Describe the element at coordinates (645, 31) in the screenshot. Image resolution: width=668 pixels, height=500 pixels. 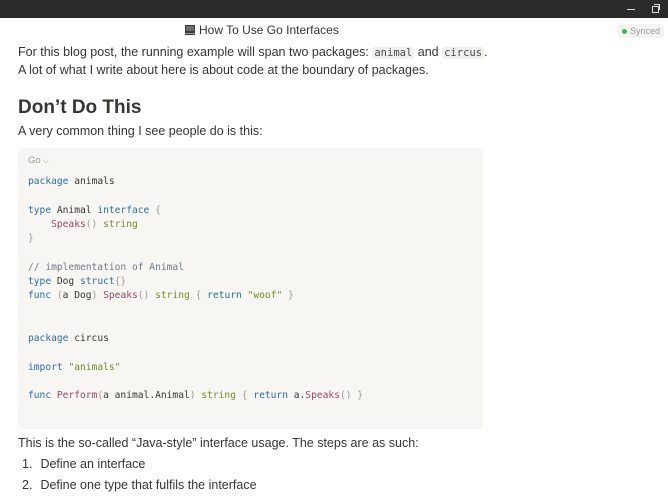
I see `sync-status-text: Synced` at that location.